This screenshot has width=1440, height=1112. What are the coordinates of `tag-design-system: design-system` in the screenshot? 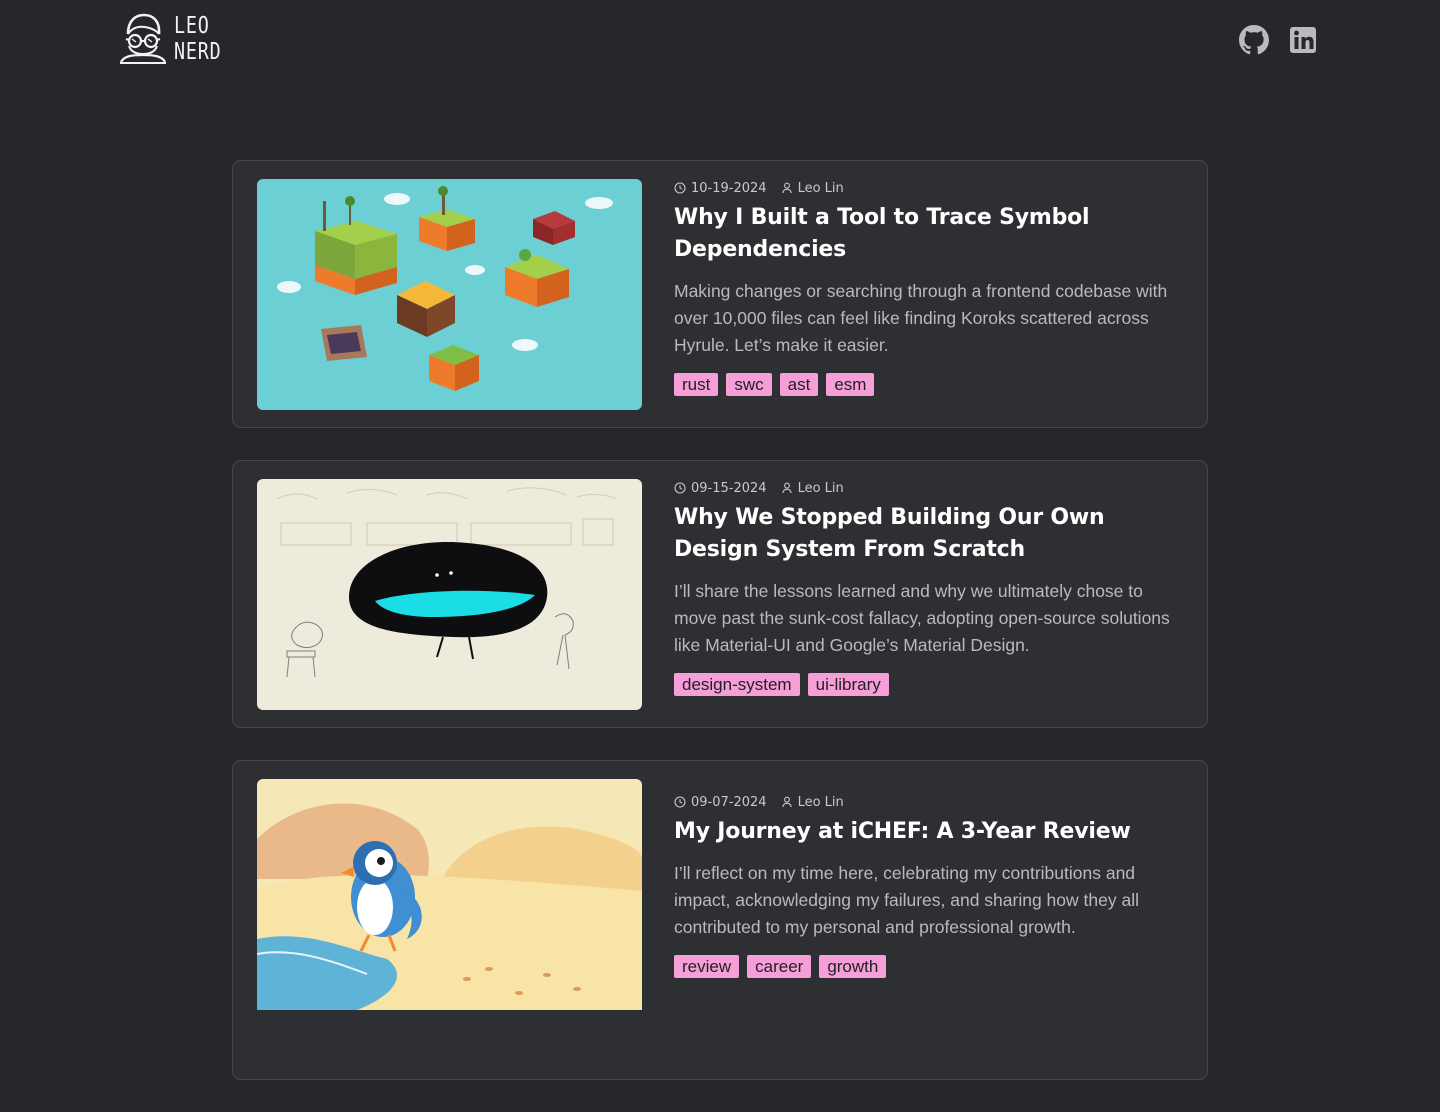 It's located at (737, 684).